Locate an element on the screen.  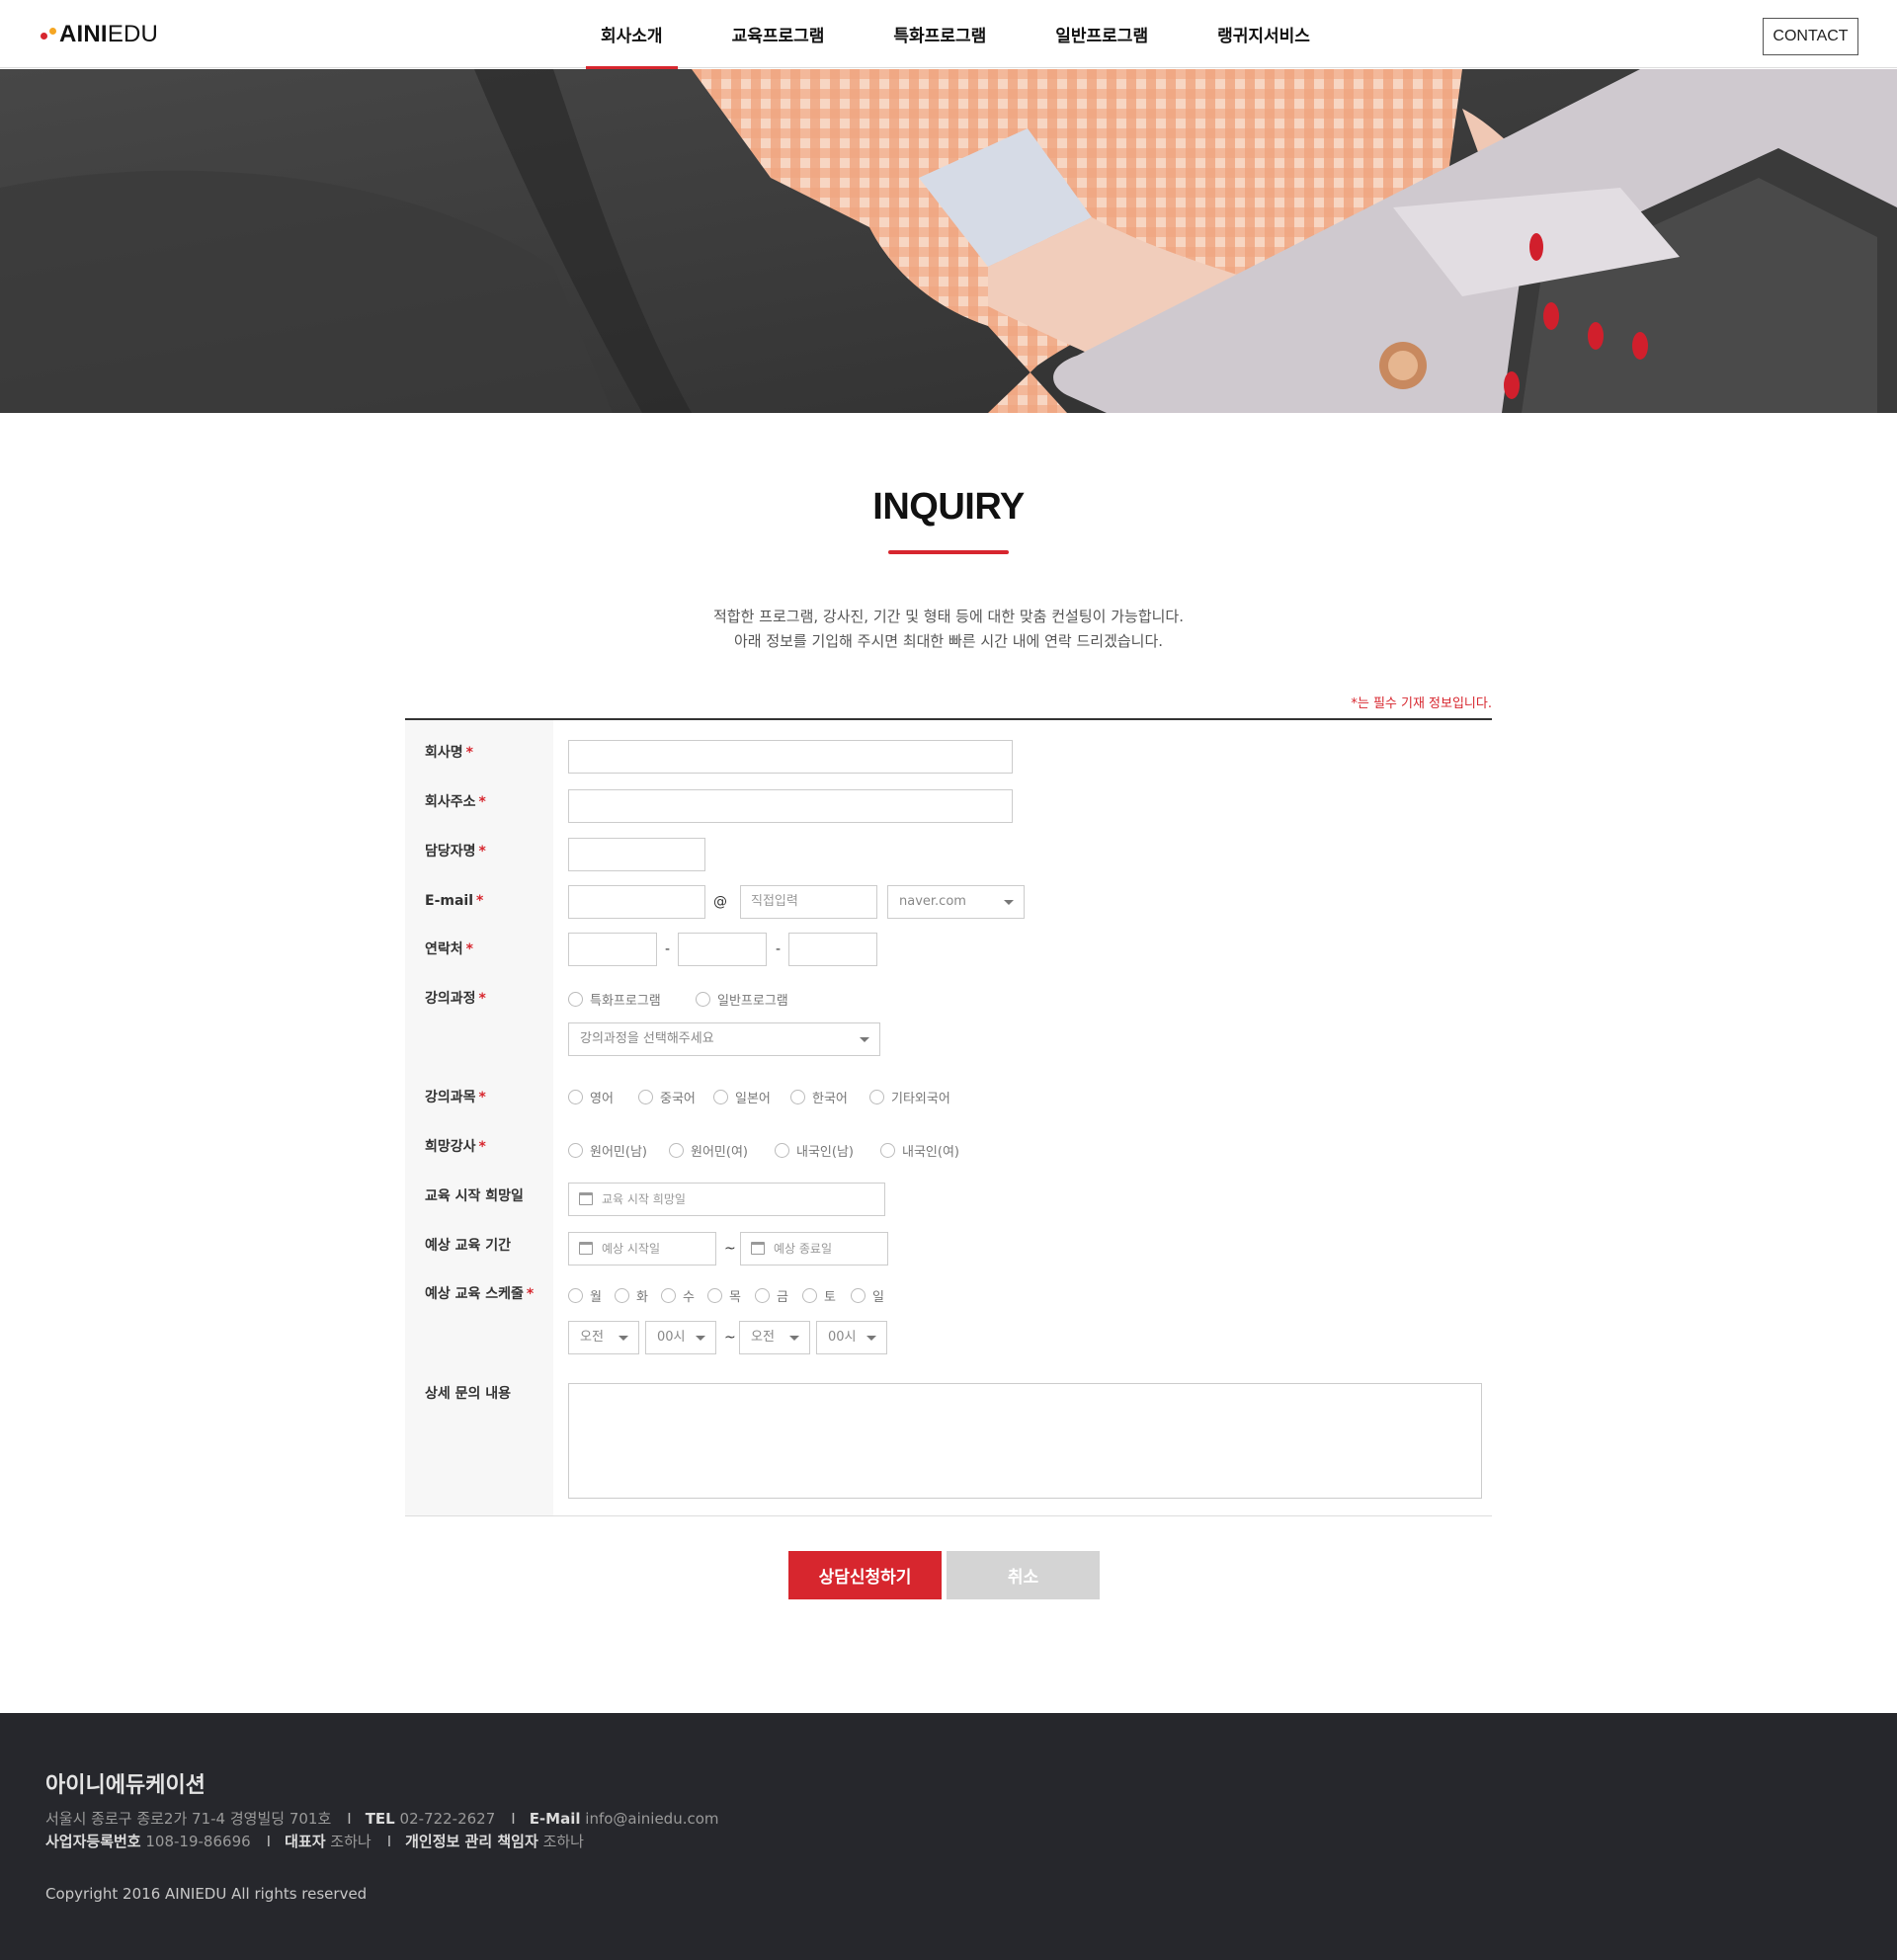
manager-label: 담당자명 * is located at coordinates (455, 851).